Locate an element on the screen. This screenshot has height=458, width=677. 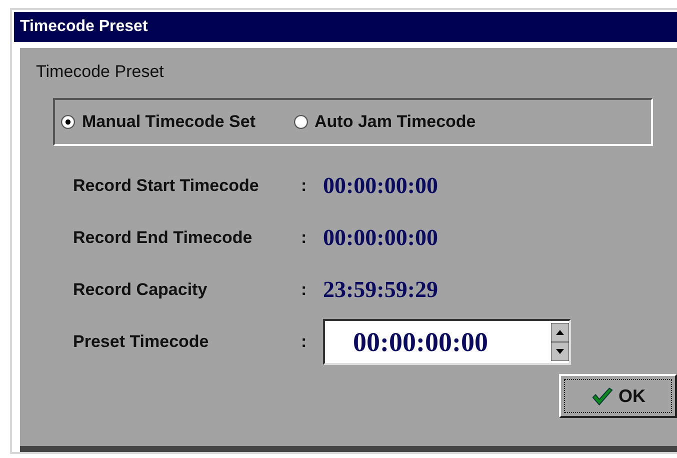
timecode-value: 23:59:59:29 is located at coordinates (380, 290).